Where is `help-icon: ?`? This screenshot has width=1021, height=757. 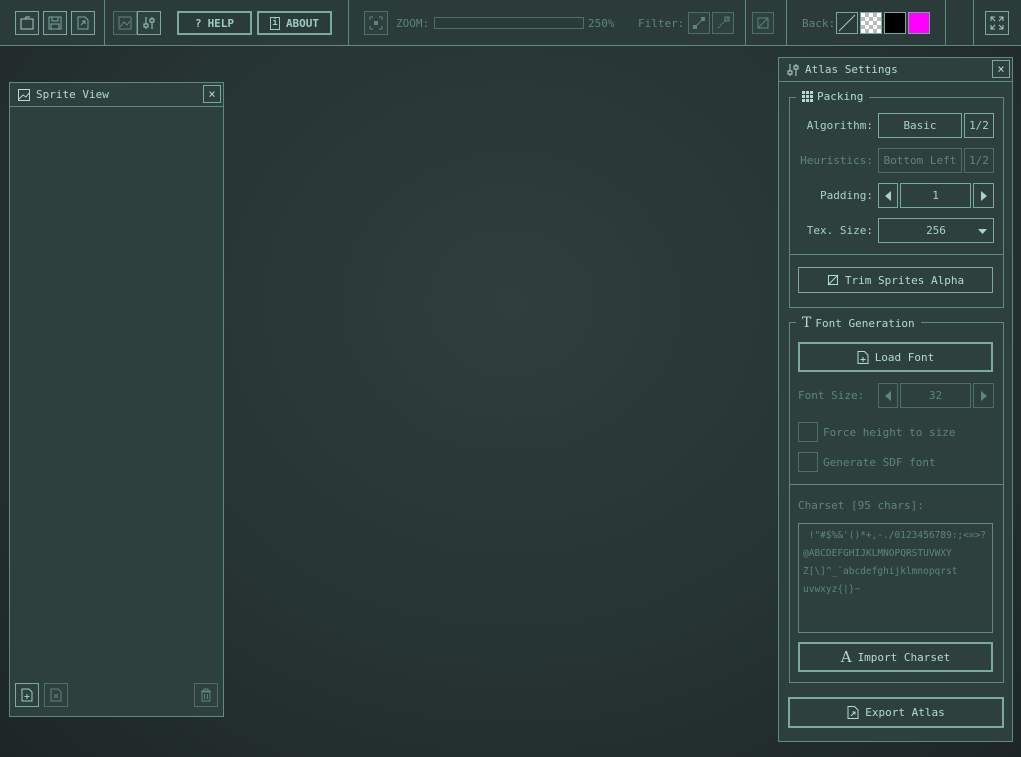
help-icon: ? is located at coordinates (198, 23).